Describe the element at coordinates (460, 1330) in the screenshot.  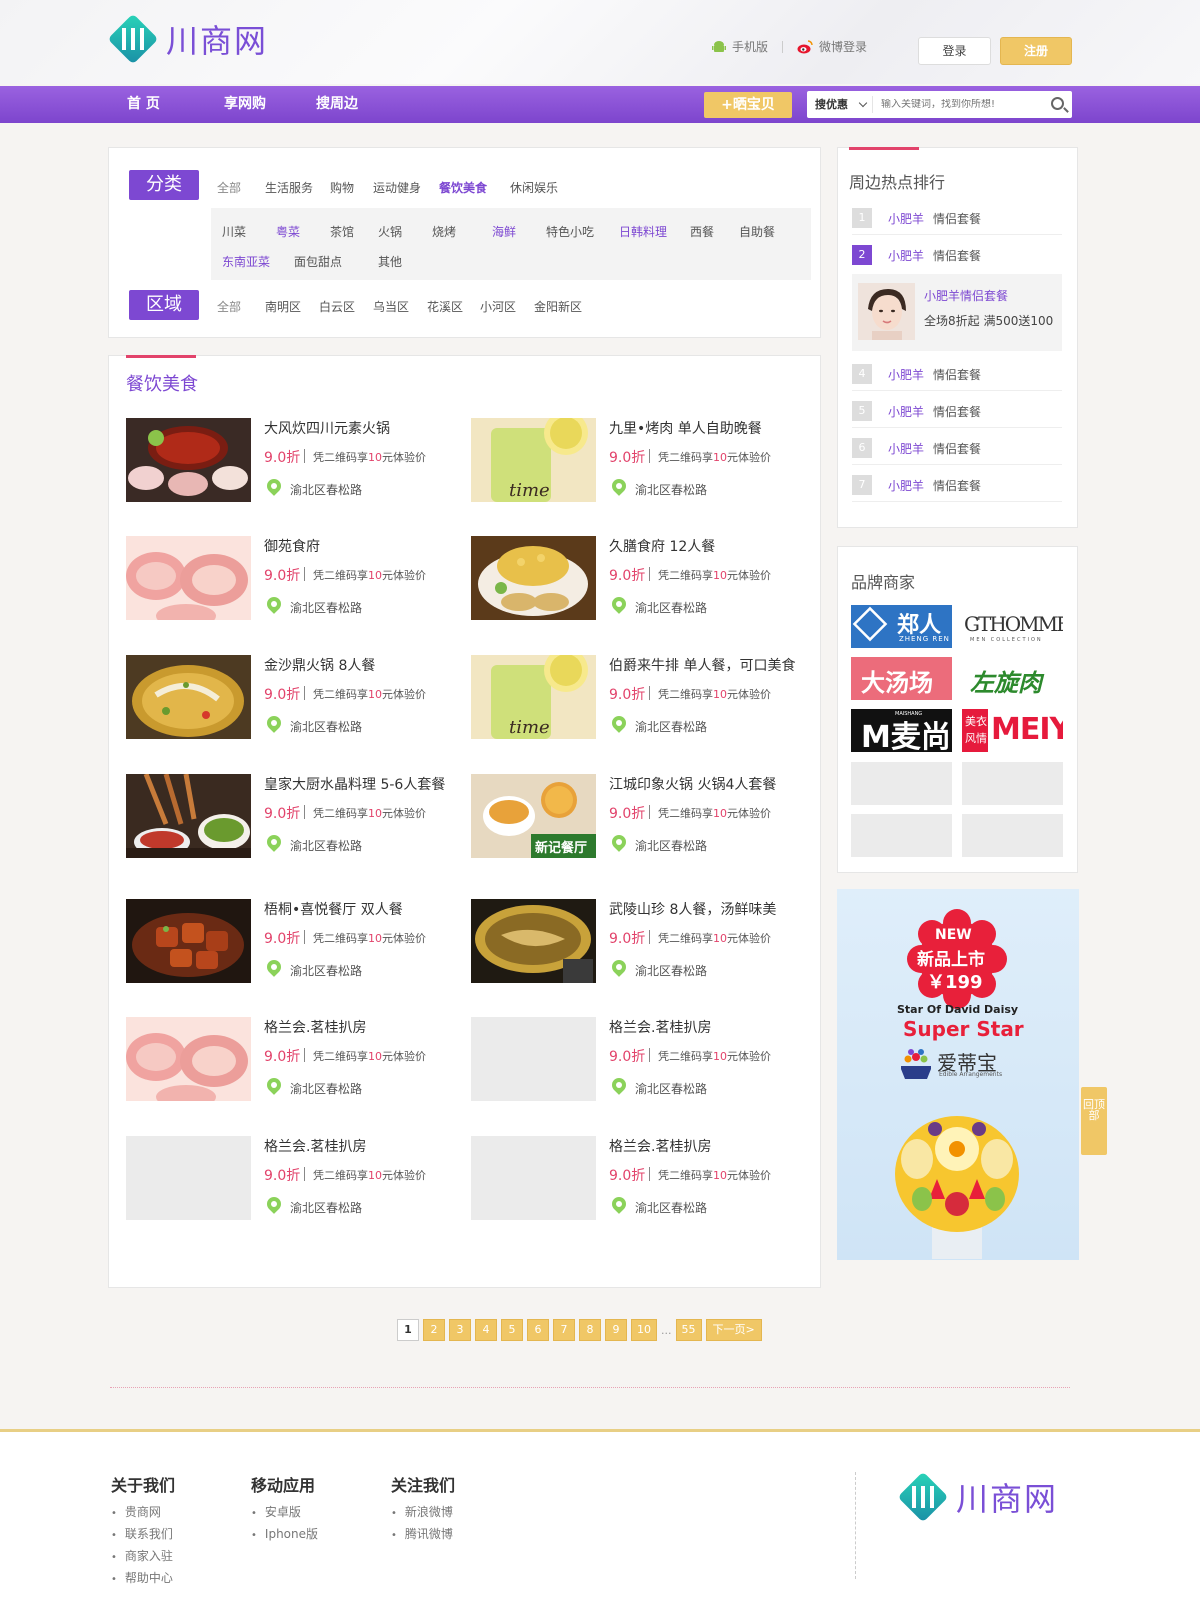
I see `page-3: 3` at that location.